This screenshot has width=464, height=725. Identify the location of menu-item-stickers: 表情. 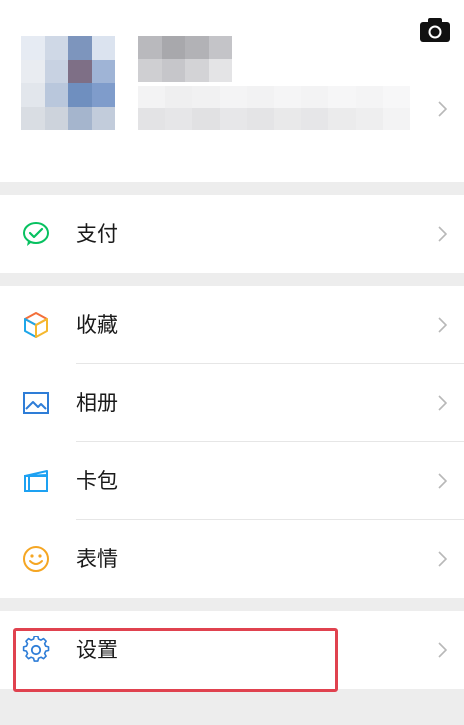
(232, 559).